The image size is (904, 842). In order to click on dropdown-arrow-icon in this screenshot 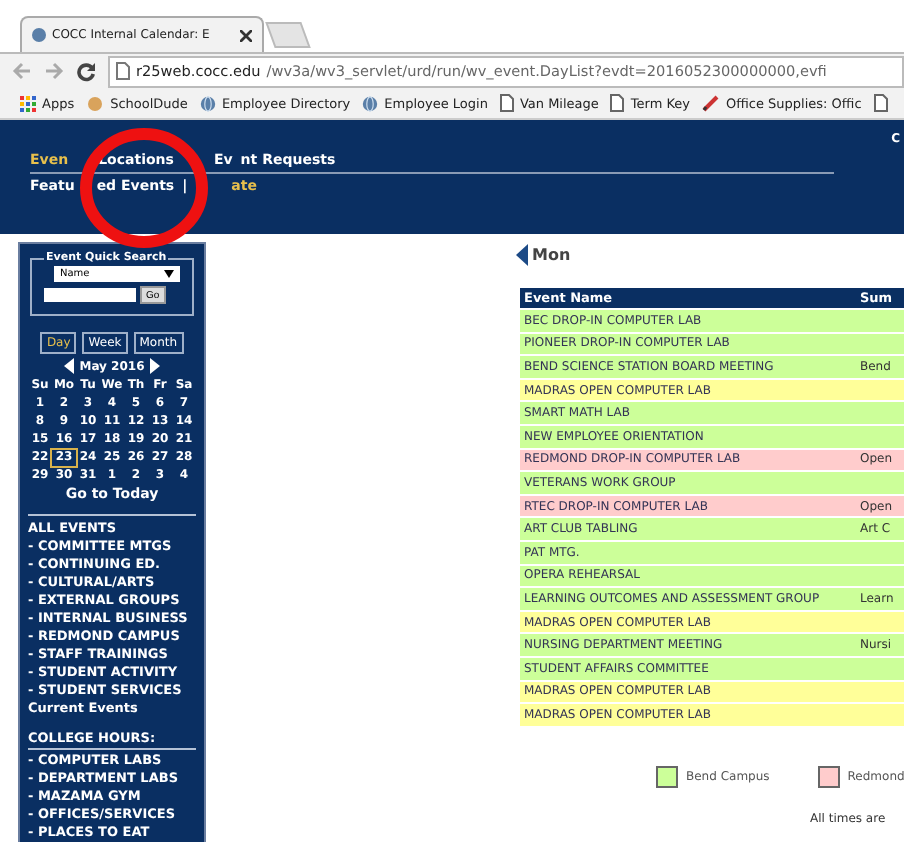, I will do `click(169, 274)`.